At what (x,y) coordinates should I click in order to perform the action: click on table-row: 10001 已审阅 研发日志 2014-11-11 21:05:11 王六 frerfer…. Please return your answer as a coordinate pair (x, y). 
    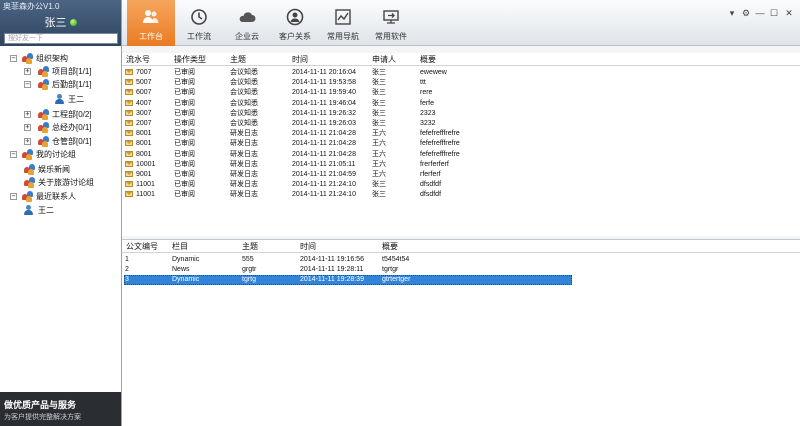
    Looking at the image, I should click on (461, 164).